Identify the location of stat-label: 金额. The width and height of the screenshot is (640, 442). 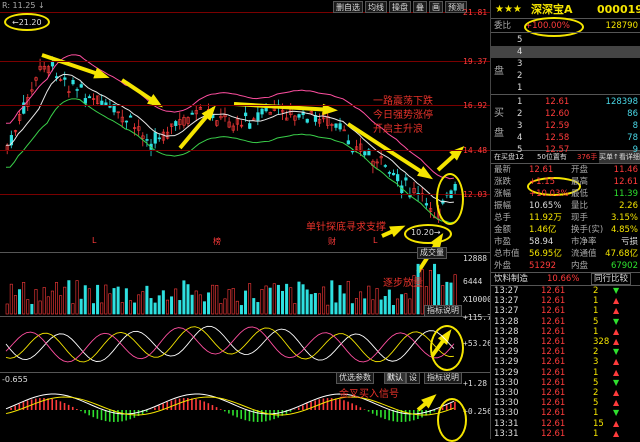
(503, 230).